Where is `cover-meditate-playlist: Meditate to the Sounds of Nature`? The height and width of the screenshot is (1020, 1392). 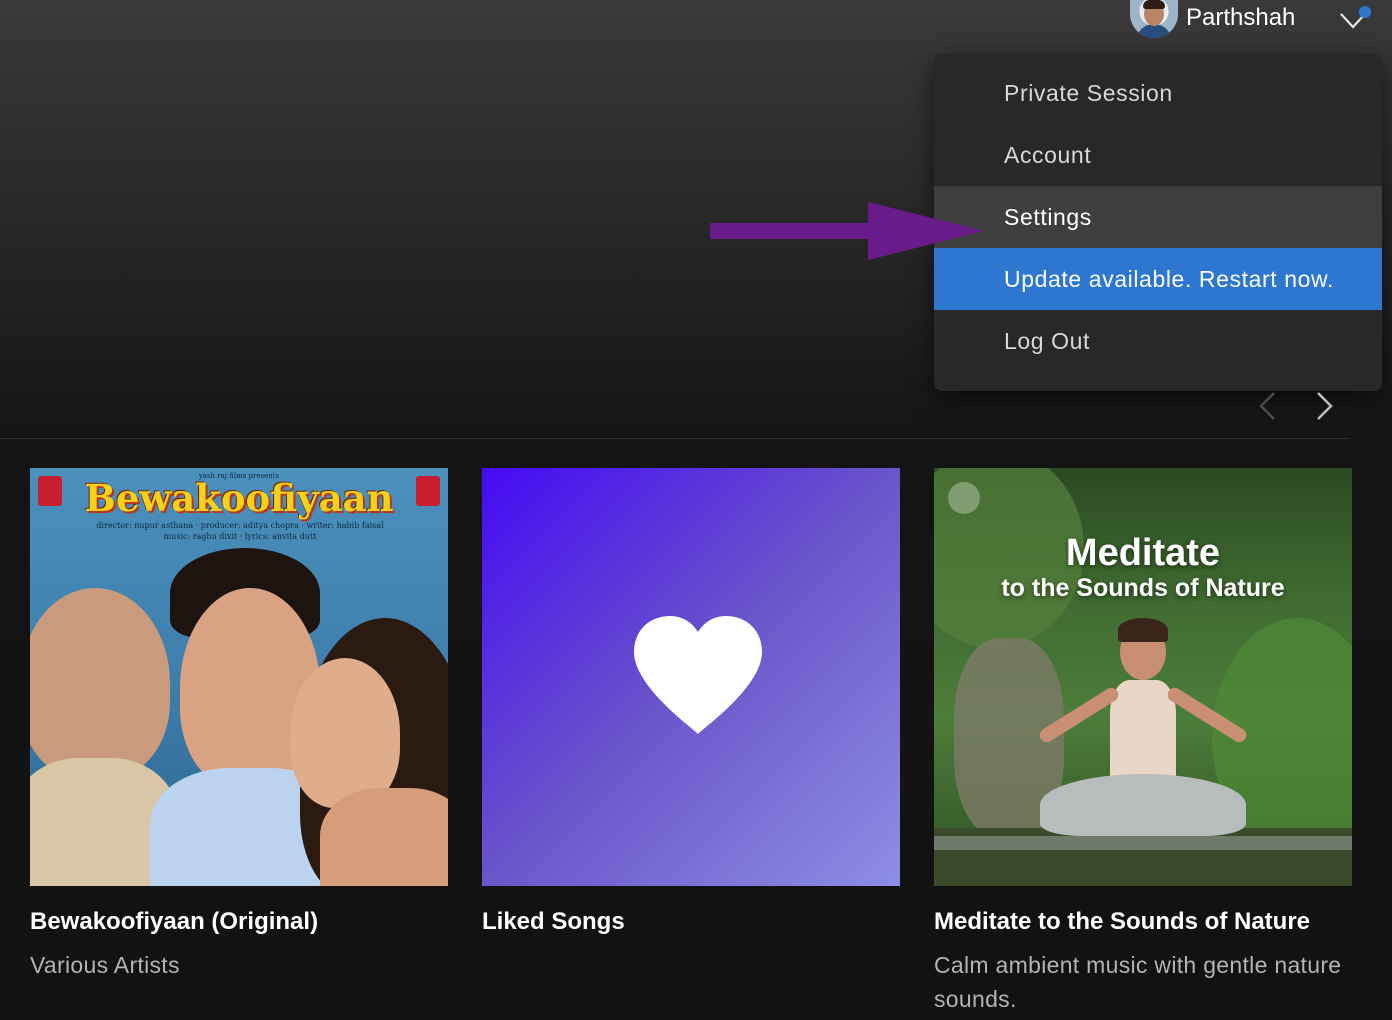 cover-meditate-playlist: Meditate to the Sounds of Nature is located at coordinates (1143, 677).